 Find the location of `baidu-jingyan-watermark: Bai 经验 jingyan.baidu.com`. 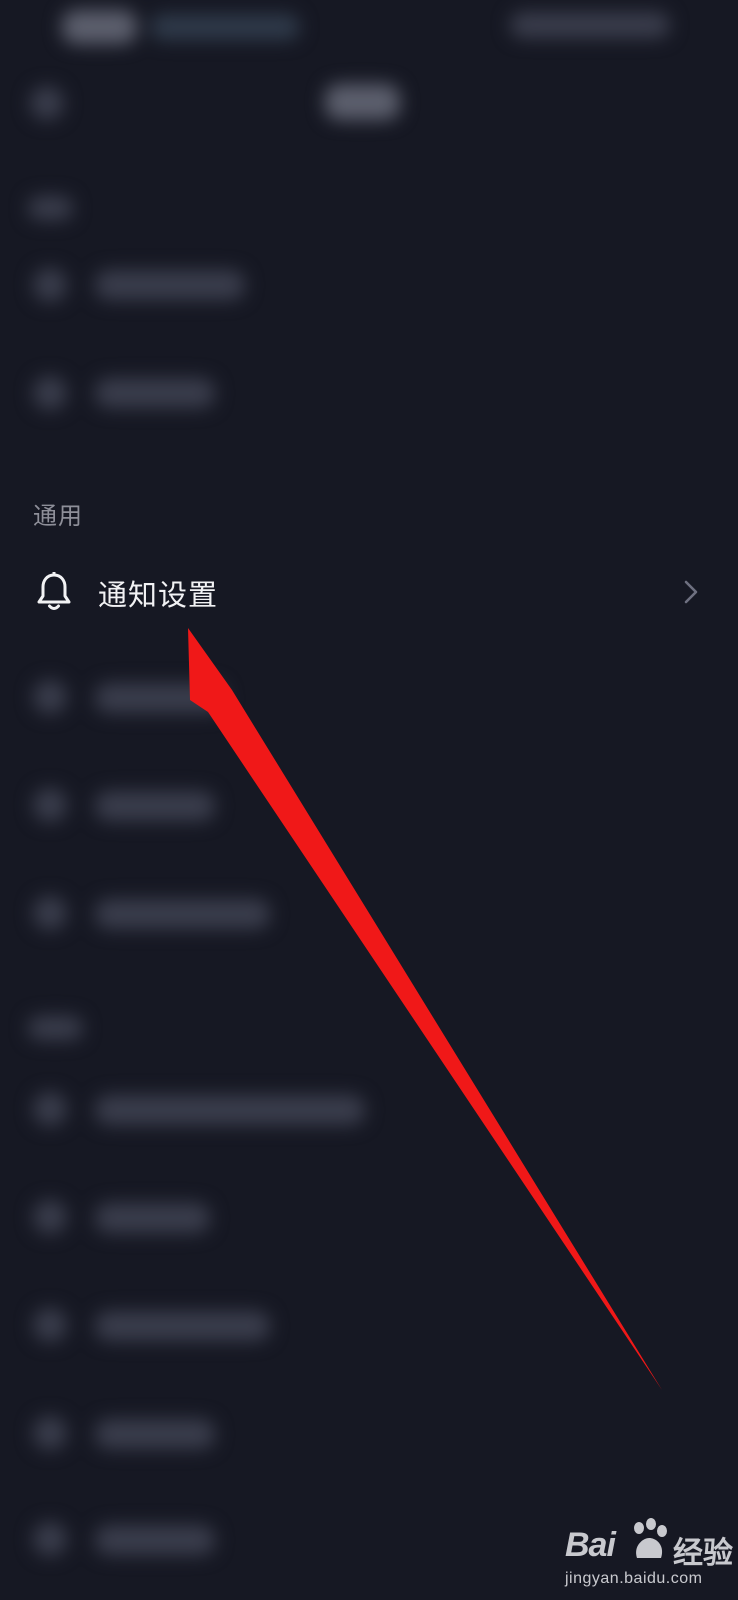

baidu-jingyan-watermark: Bai 经验 jingyan.baidu.com is located at coordinates (650, 1556).